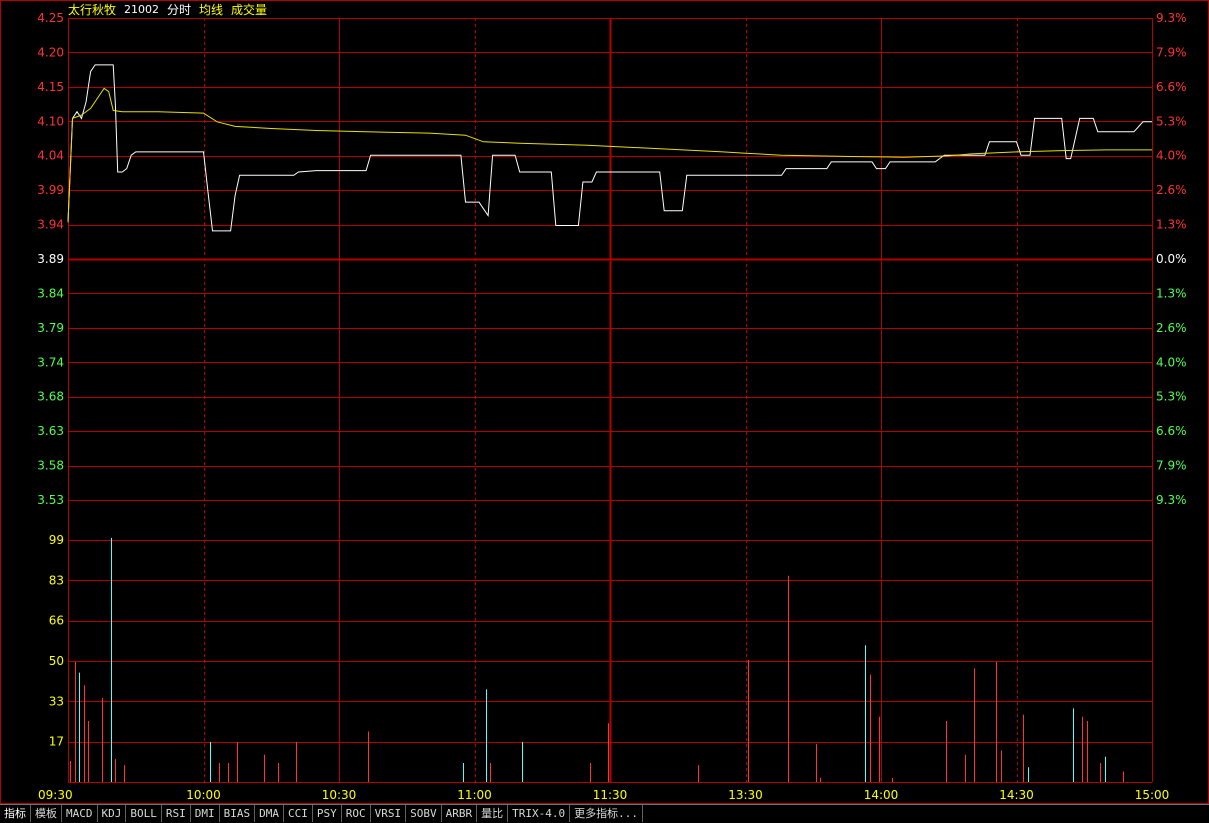 The width and height of the screenshot is (1209, 823). Describe the element at coordinates (50, 431) in the screenshot. I see `price-tick-label: 3.63` at that location.